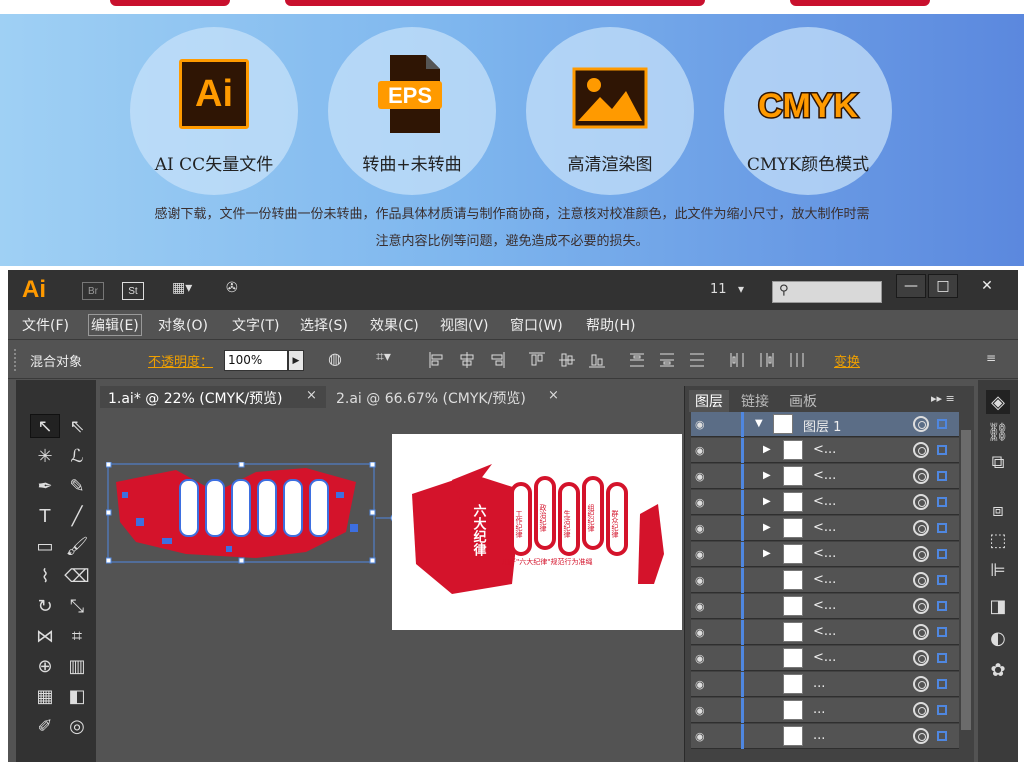 The width and height of the screenshot is (1024, 762). Describe the element at coordinates (966, 580) in the screenshot. I see `scrollbar` at that location.